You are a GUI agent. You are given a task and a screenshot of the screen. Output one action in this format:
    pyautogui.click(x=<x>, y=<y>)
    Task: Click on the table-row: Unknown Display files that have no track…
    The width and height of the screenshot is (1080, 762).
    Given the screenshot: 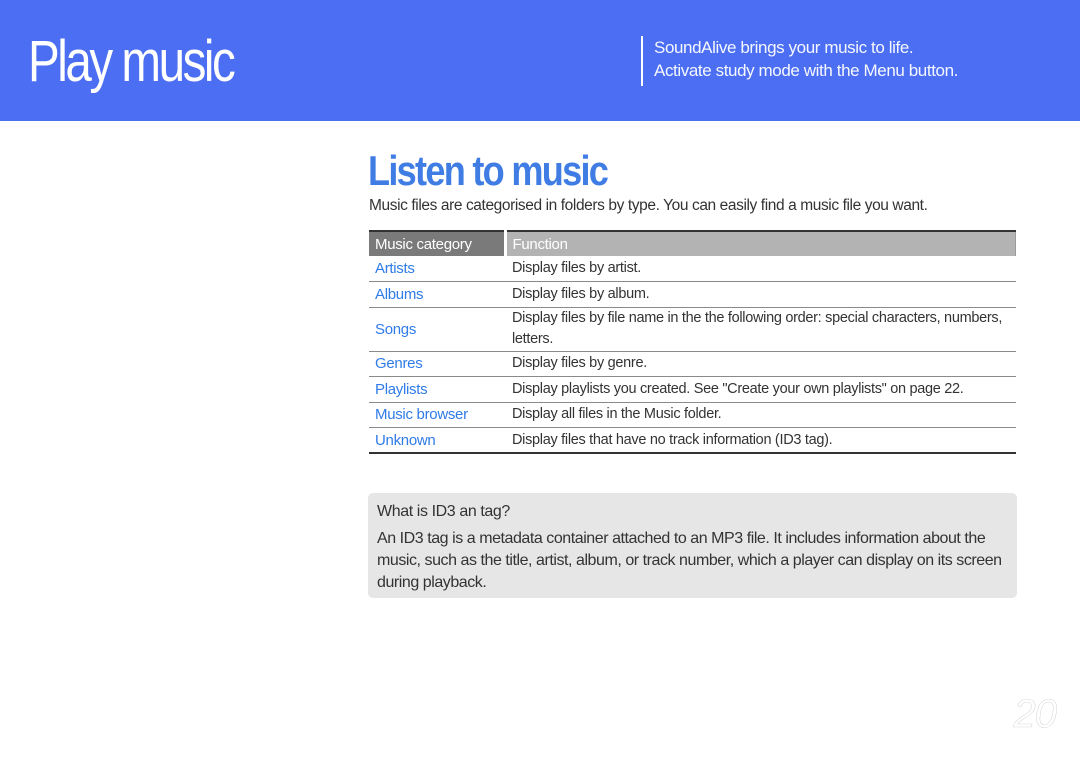 What is the action you would take?
    pyautogui.click(x=692, y=441)
    